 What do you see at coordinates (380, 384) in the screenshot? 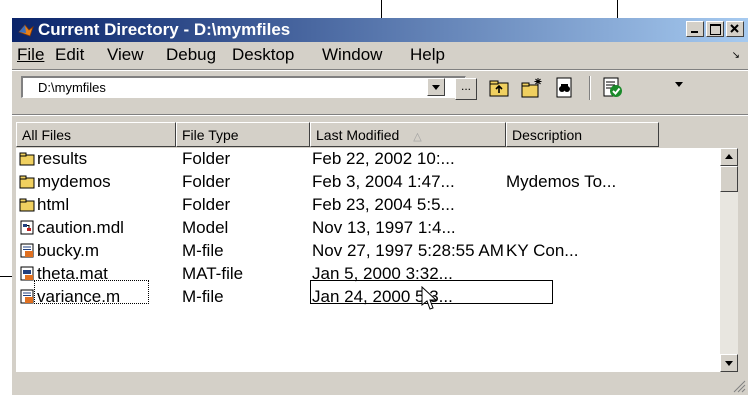
I see `status-bar` at bounding box center [380, 384].